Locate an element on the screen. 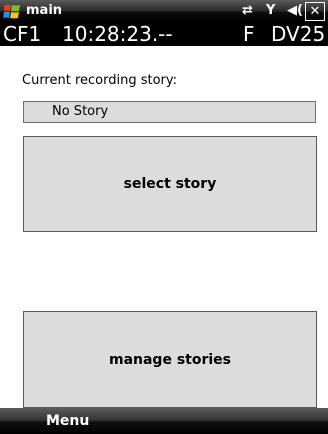  close-icon: ✕ is located at coordinates (315, 11).